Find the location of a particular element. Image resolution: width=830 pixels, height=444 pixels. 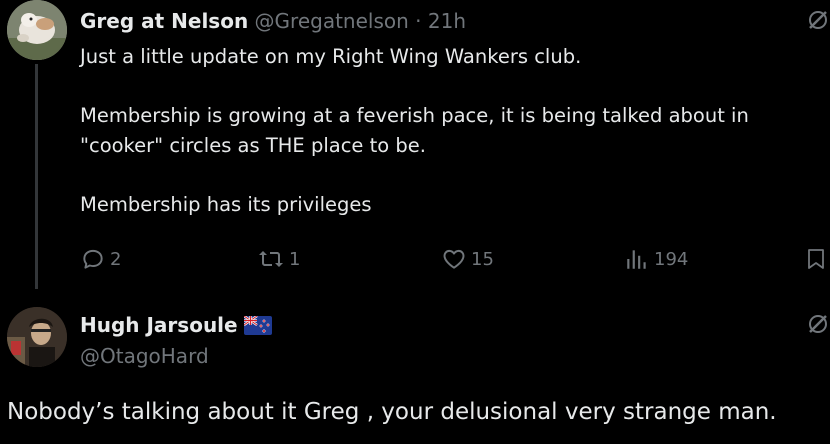

views-button: 194 is located at coordinates (656, 259).